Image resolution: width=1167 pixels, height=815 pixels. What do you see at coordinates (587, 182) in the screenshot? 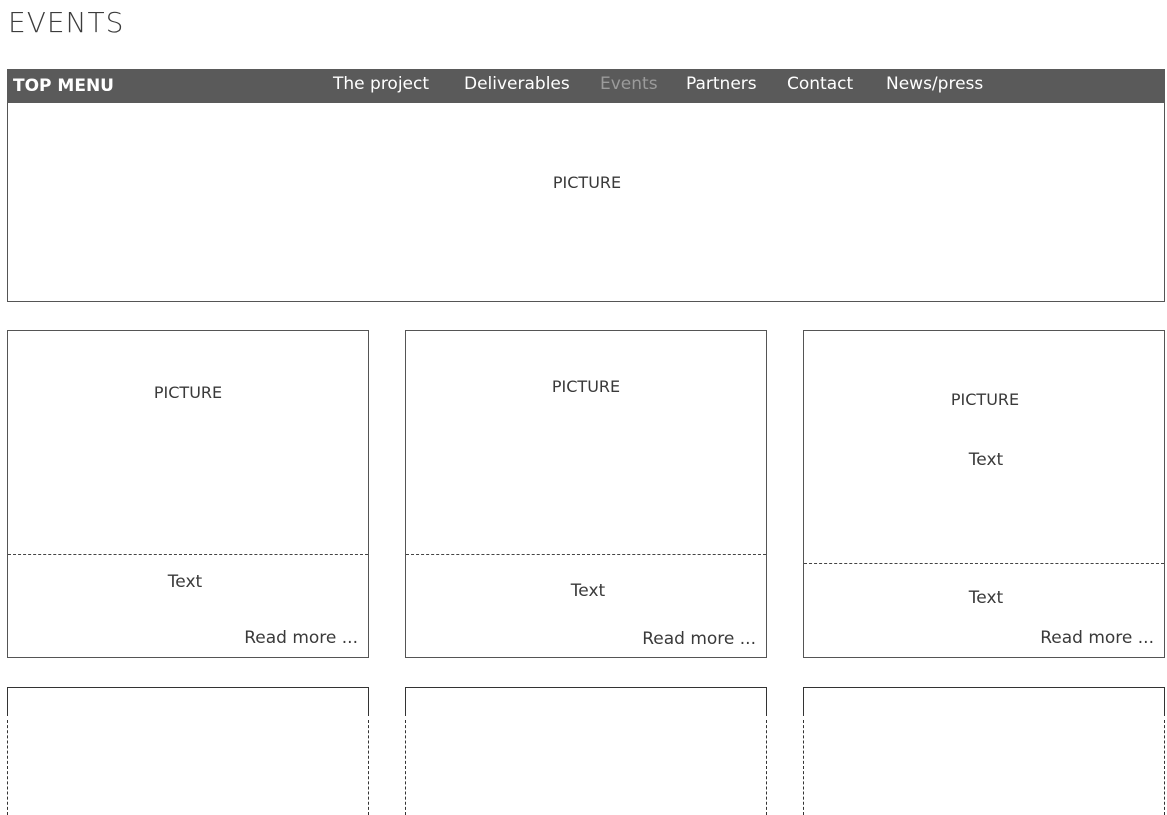
I see `hero-picture-label: PICTURE` at bounding box center [587, 182].